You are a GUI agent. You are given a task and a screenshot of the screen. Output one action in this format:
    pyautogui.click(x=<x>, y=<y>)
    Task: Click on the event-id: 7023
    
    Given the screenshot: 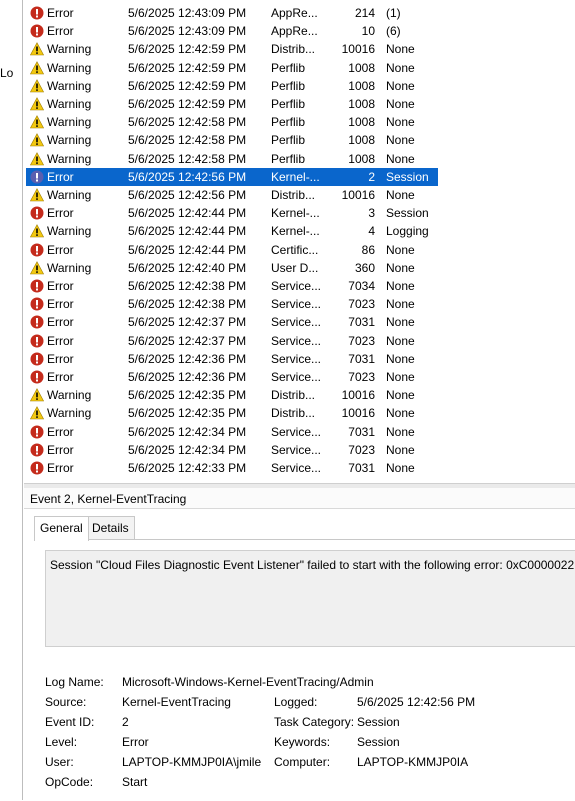 What is the action you would take?
    pyautogui.click(x=361, y=340)
    